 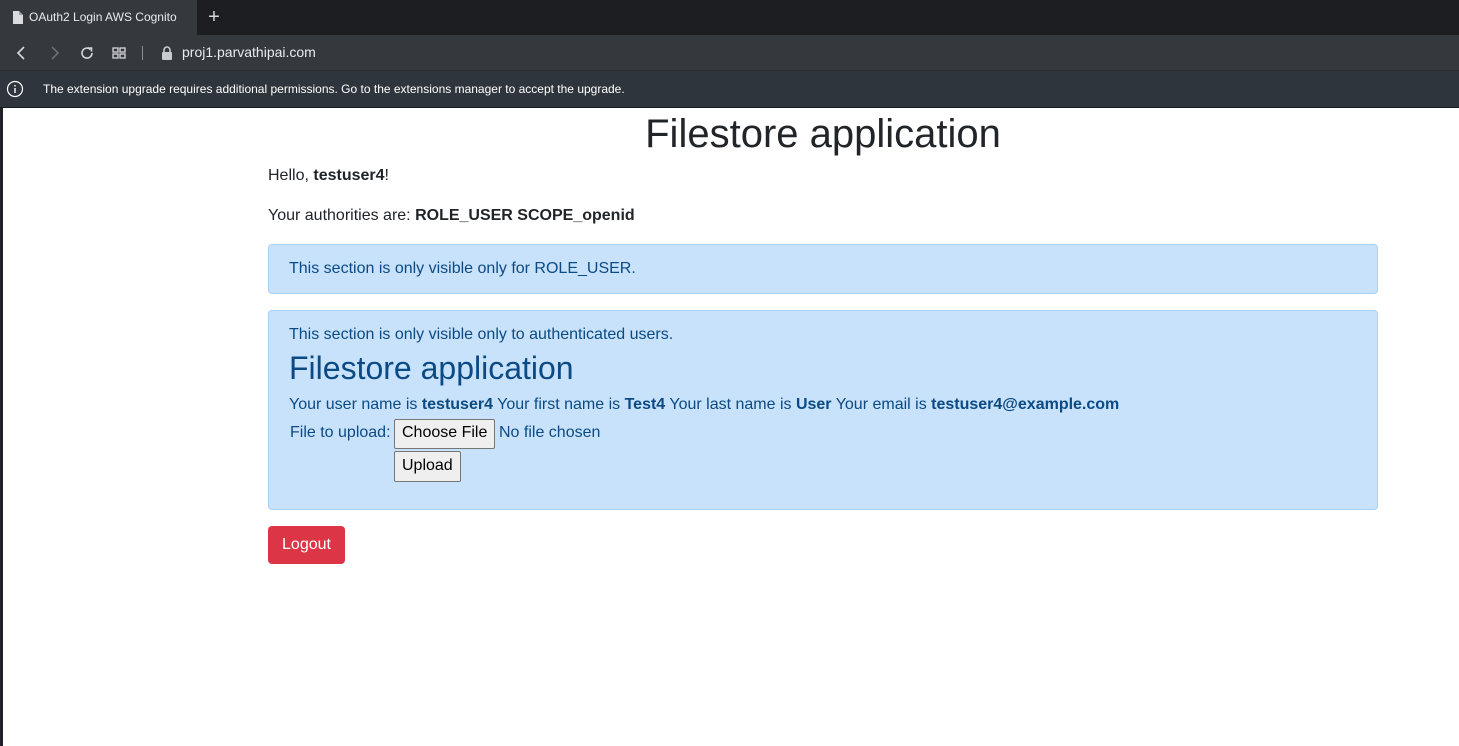 What do you see at coordinates (17, 20) in the screenshot?
I see `page-icon` at bounding box center [17, 20].